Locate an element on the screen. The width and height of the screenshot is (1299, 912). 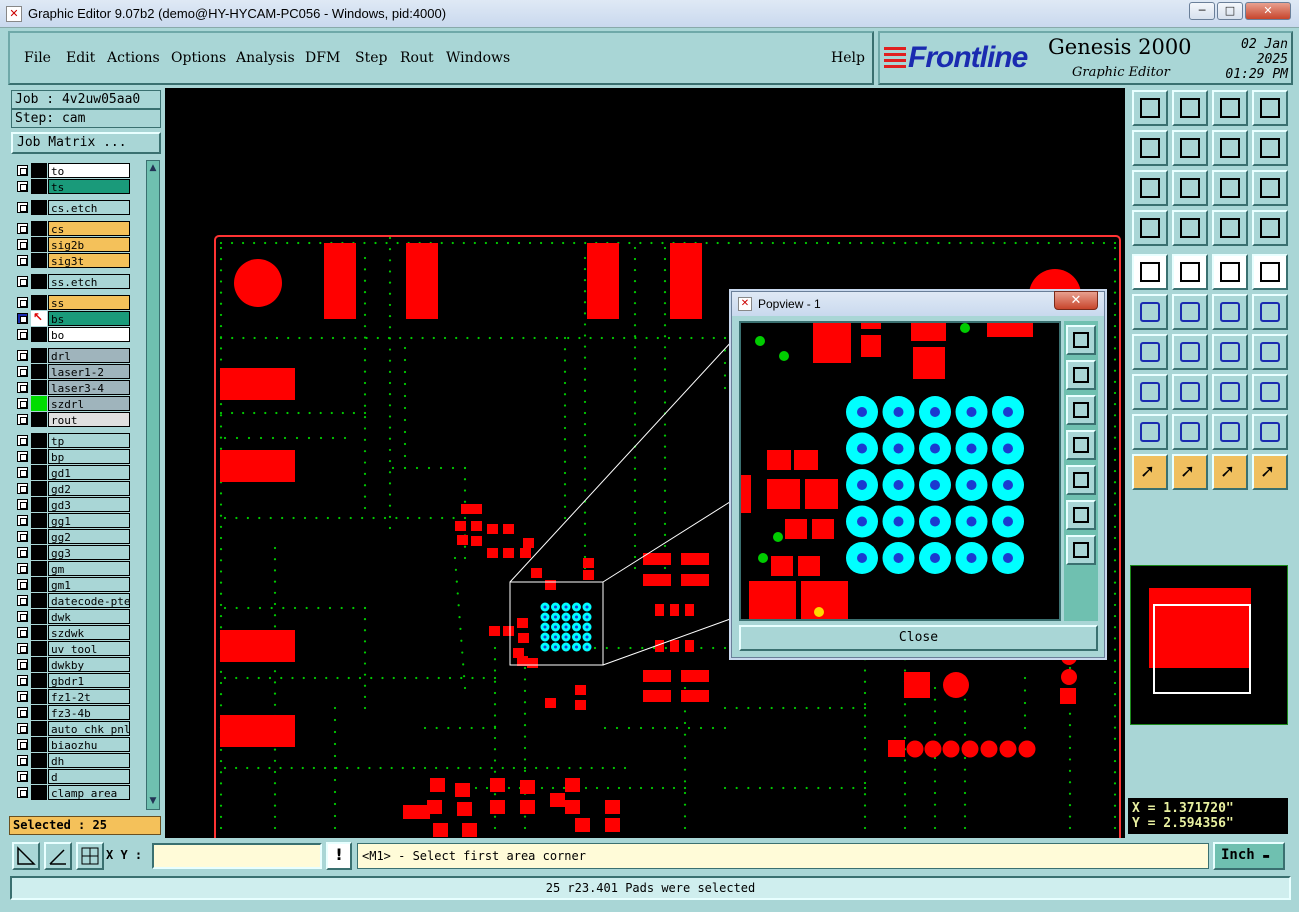
pv-fit-button is located at coordinates (1081, 515).